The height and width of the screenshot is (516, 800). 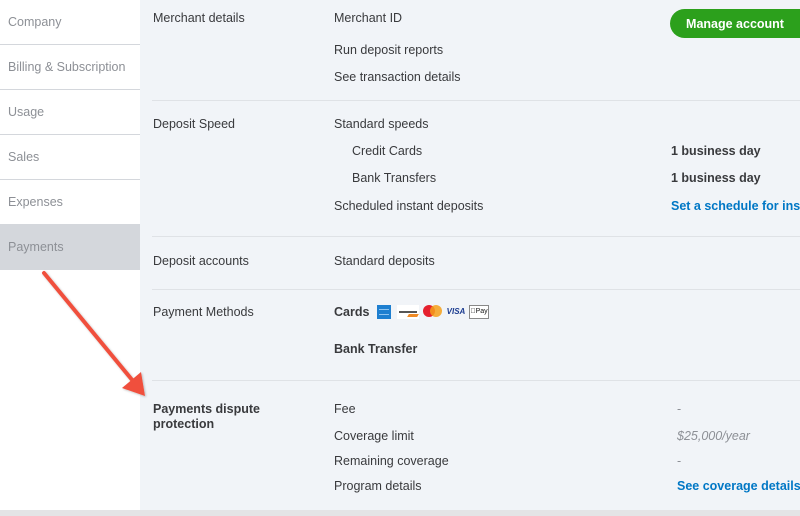 I want to click on scheduled-instant-deposits-label: Scheduled instant deposits, so click(x=409, y=206).